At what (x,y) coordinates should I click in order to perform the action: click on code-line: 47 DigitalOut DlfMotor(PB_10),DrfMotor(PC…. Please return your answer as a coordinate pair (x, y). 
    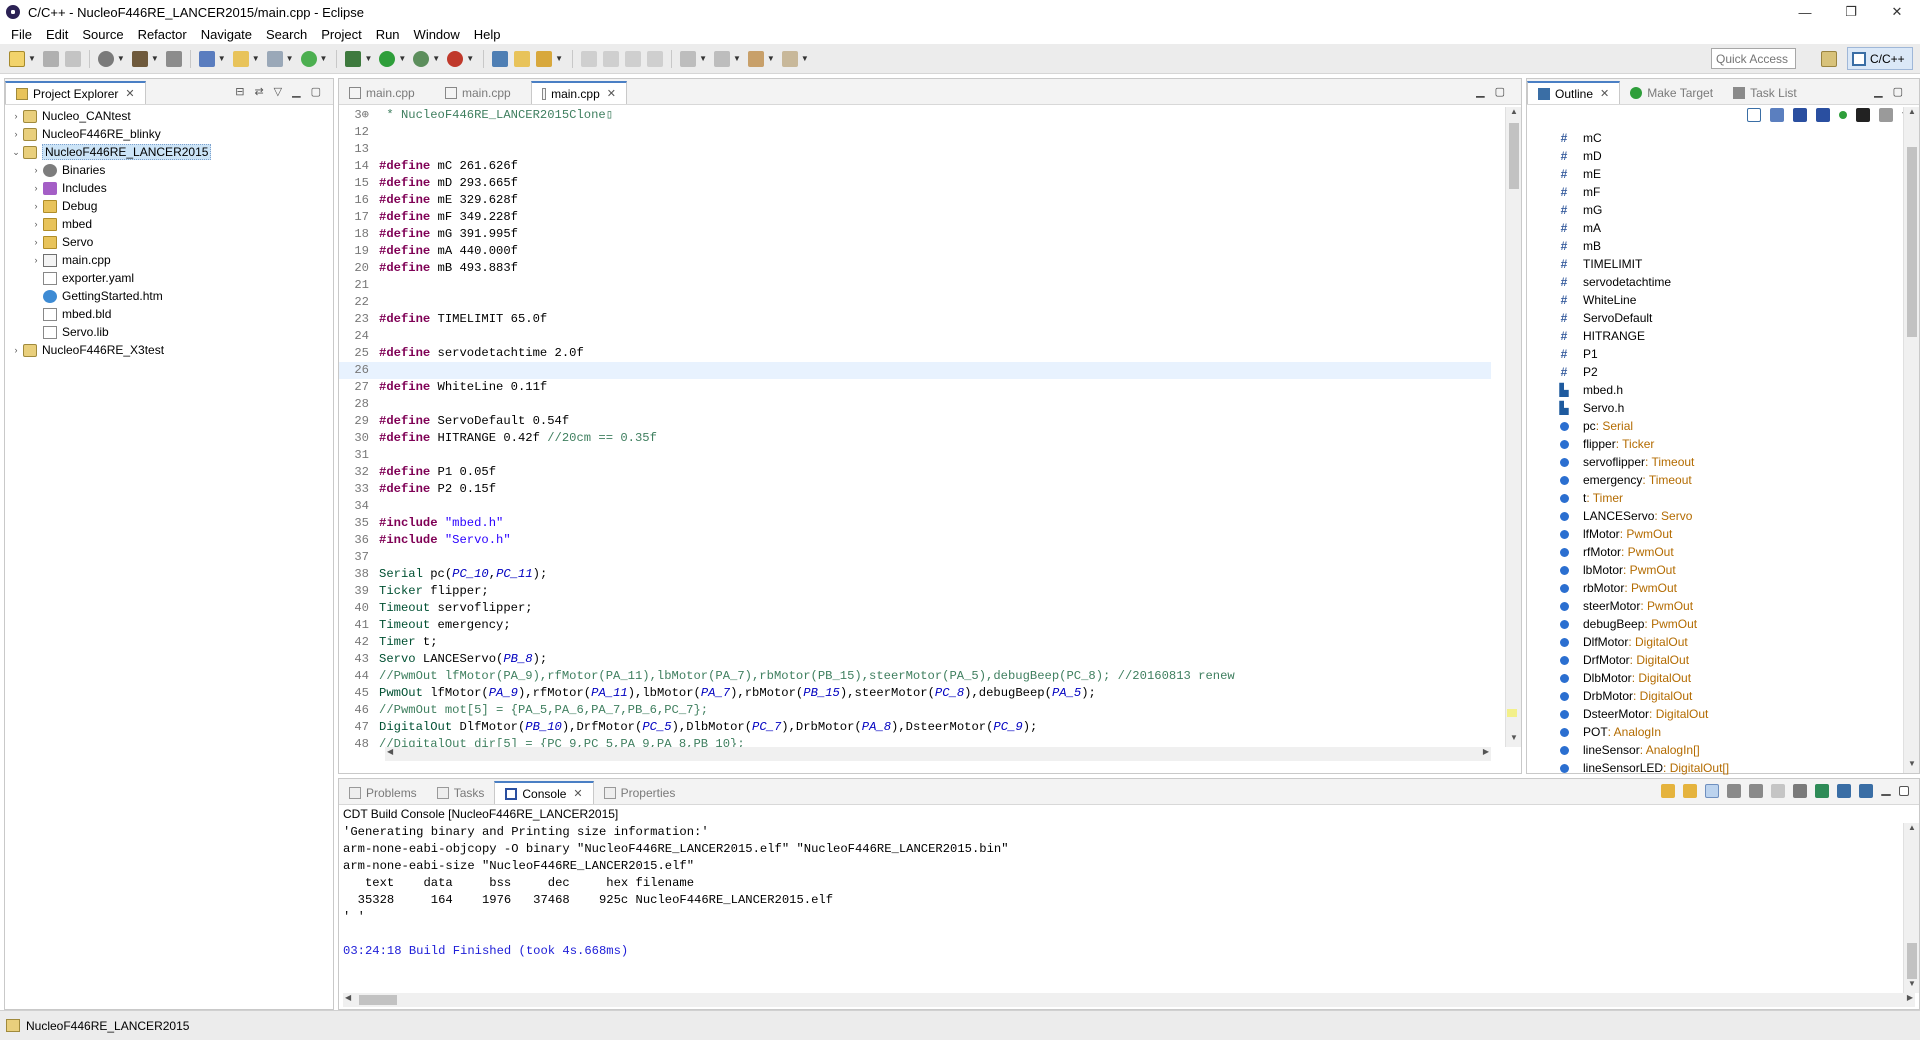
    Looking at the image, I should click on (915, 727).